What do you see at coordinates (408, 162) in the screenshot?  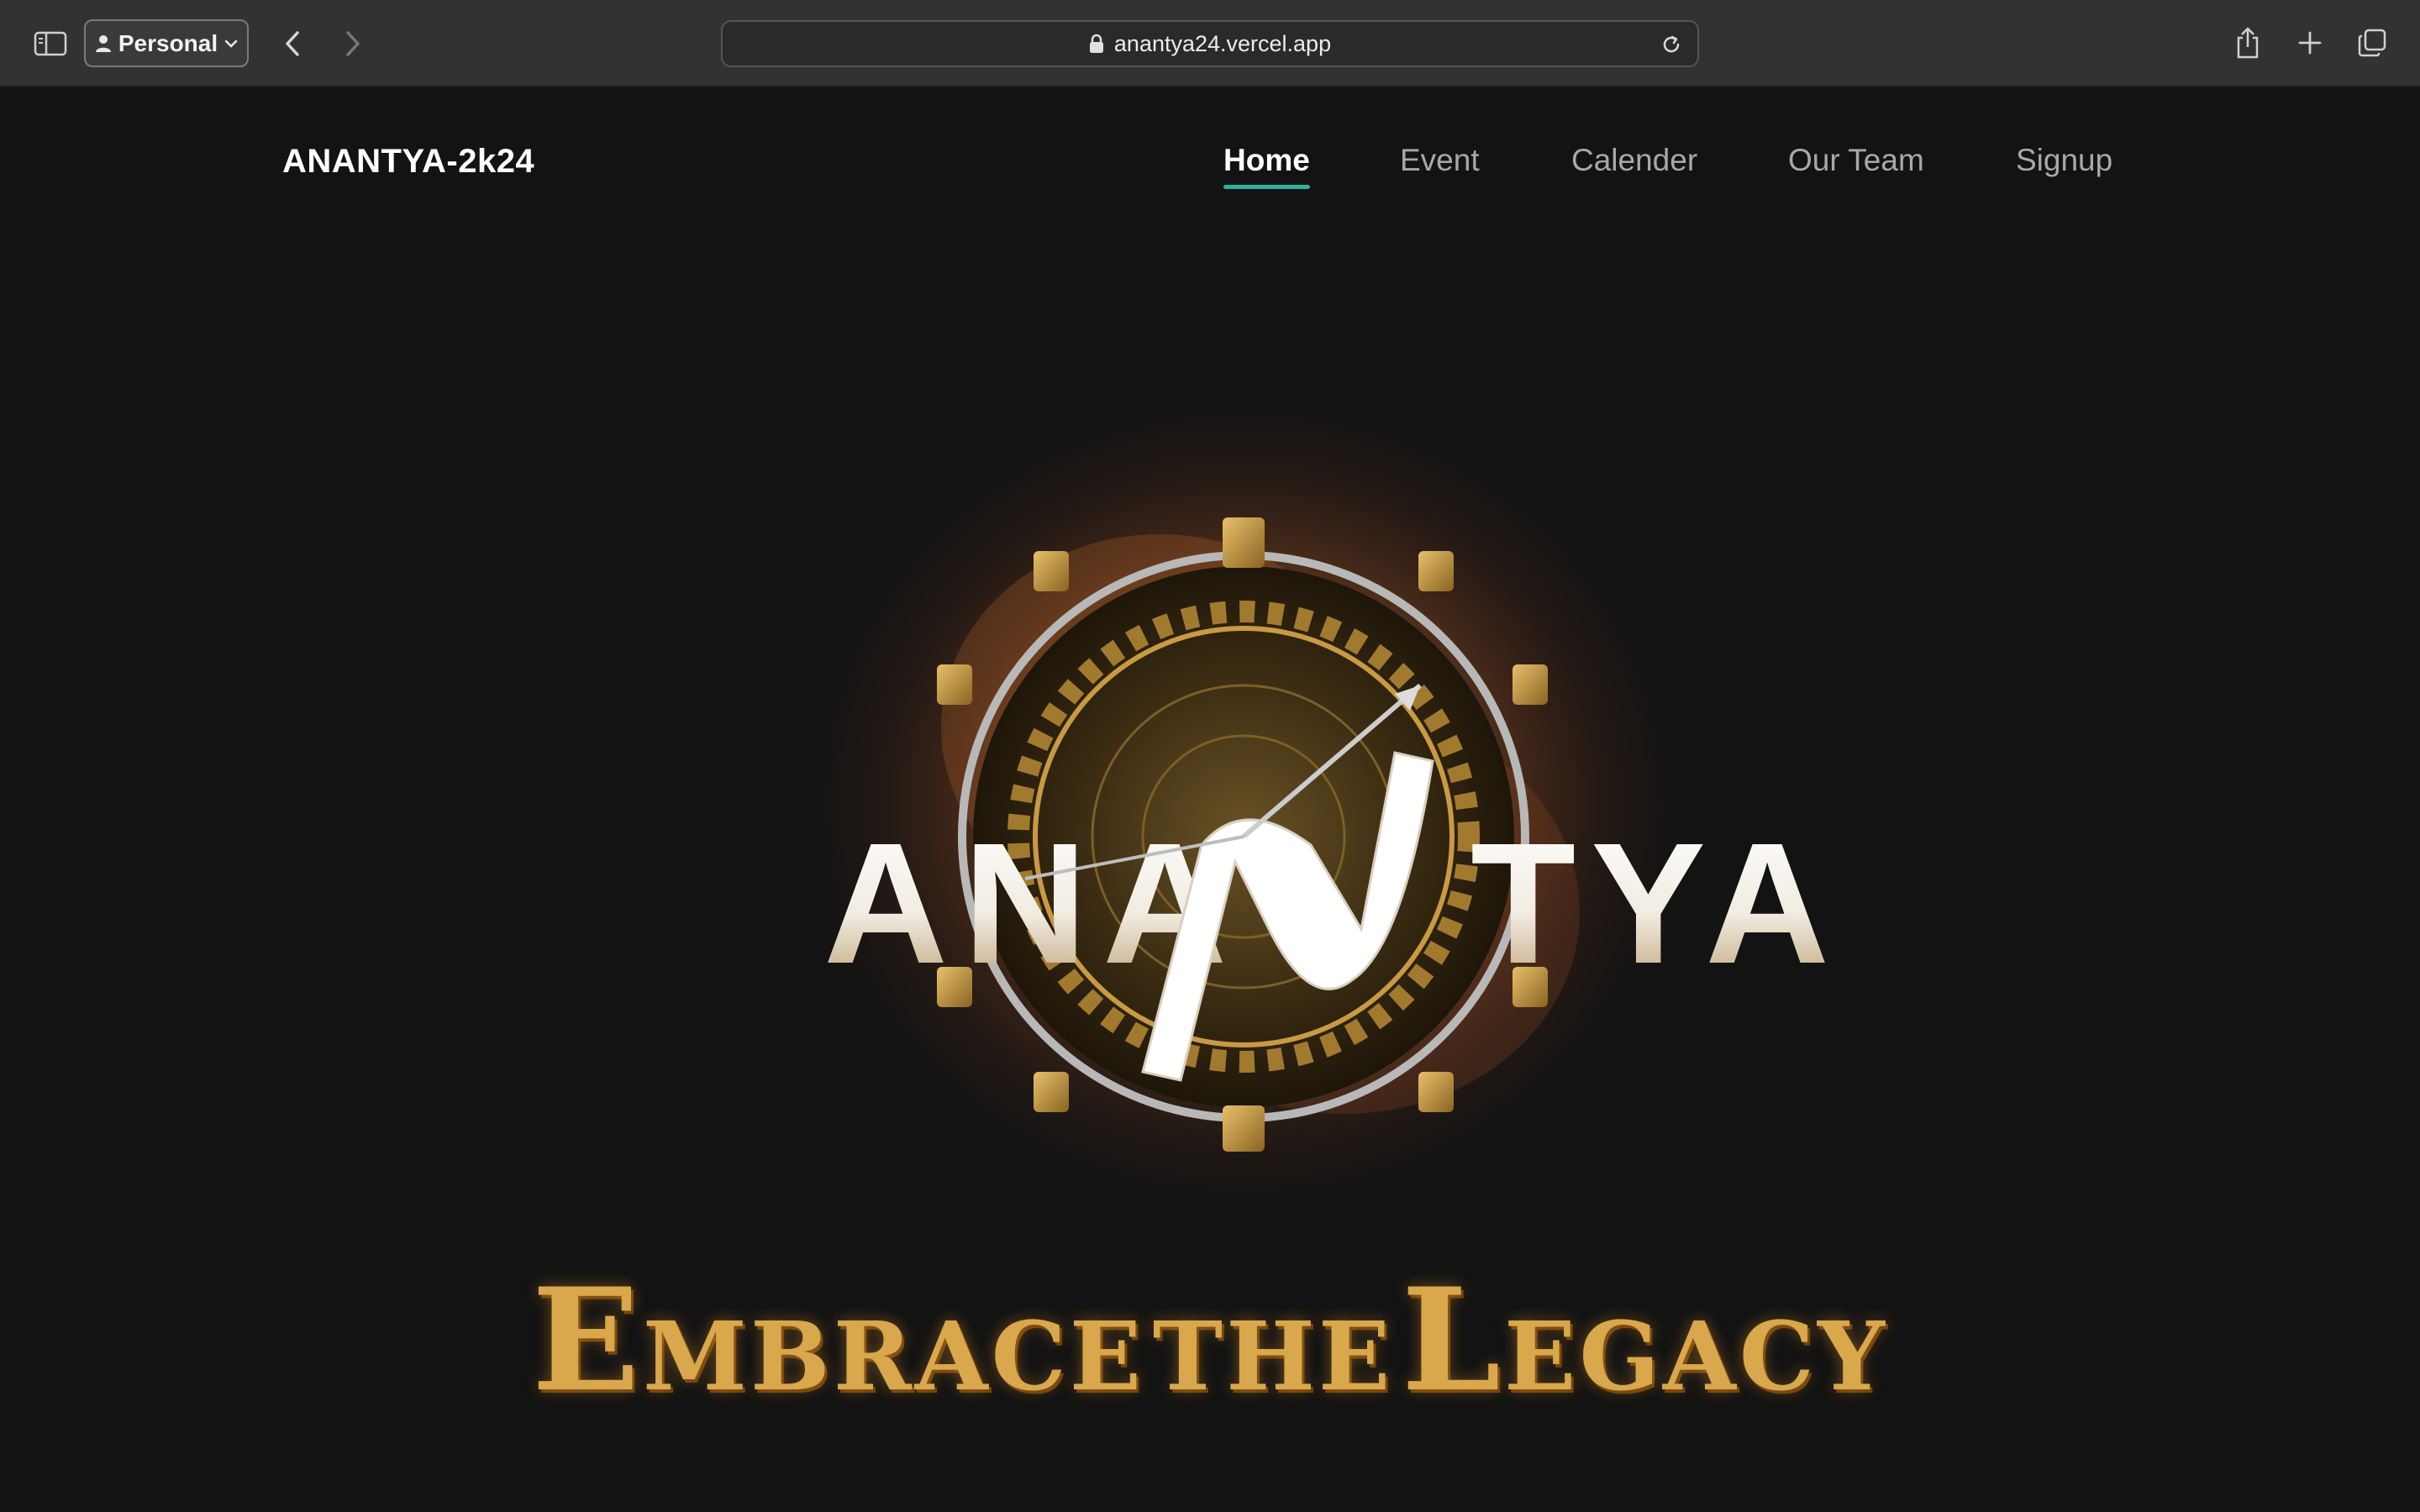 I see `site-logo-title: ANANTYA-2k24` at bounding box center [408, 162].